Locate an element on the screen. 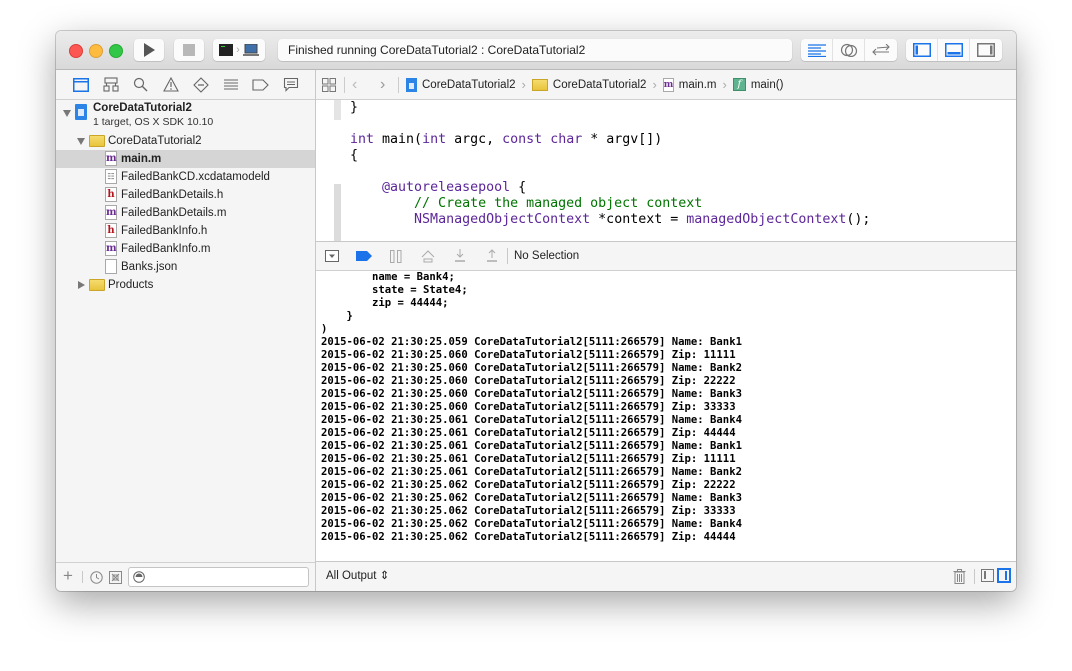  tab-issue-navigator is located at coordinates (170, 84).